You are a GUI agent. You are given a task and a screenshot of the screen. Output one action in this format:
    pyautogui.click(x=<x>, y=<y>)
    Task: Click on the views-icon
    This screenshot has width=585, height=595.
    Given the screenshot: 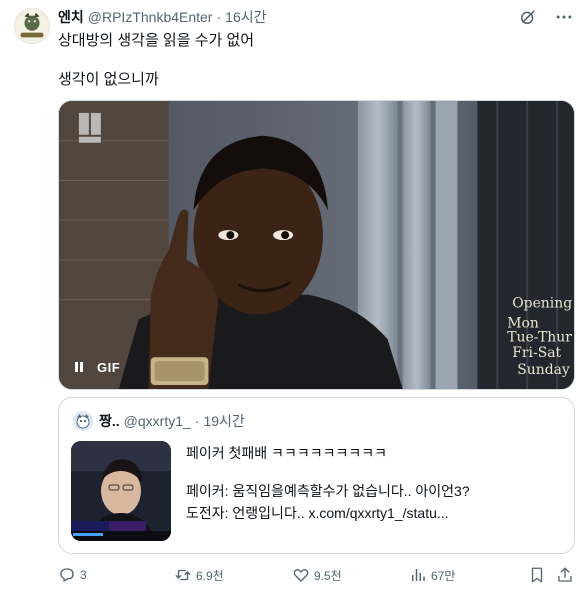 What is the action you would take?
    pyautogui.click(x=418, y=575)
    